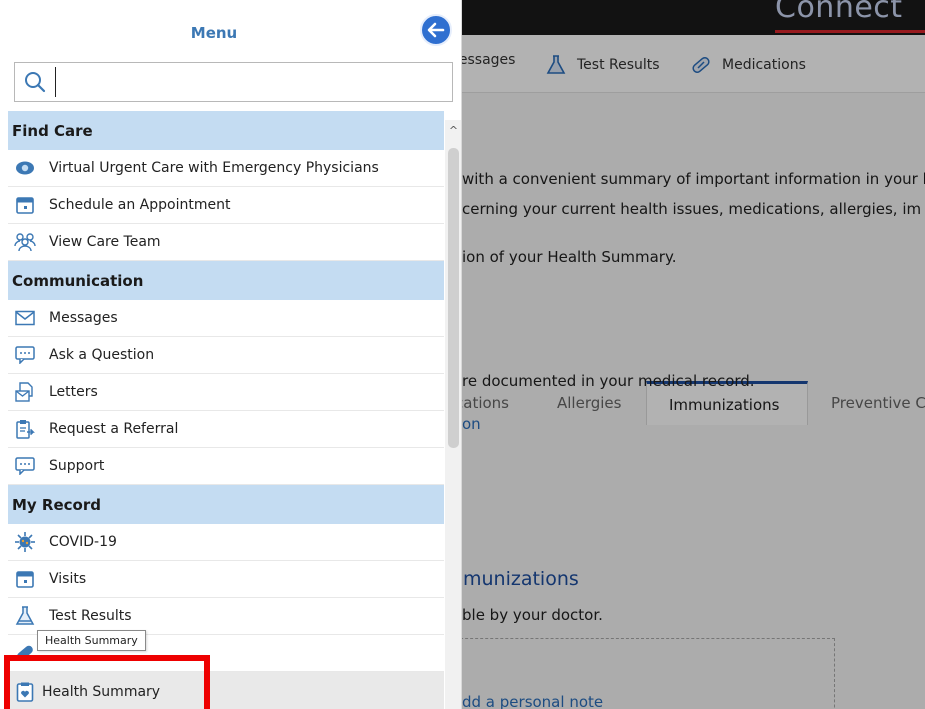 The image size is (925, 709). I want to click on video-visit-icon, so click(25, 168).